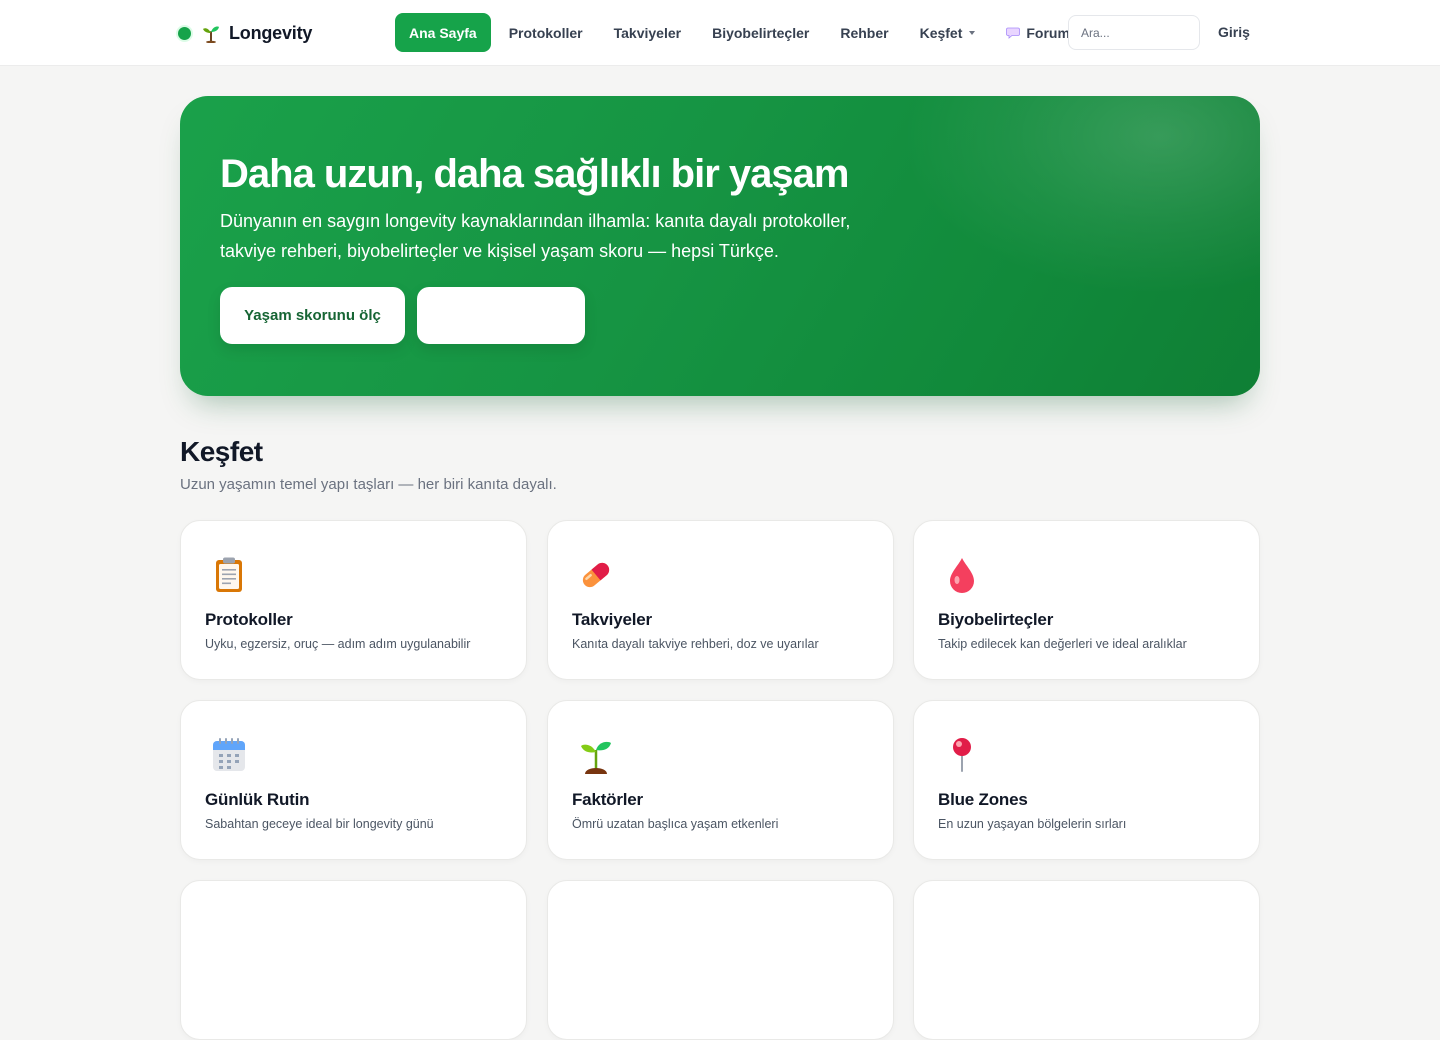 Image resolution: width=1440 pixels, height=1040 pixels. What do you see at coordinates (1032, 824) in the screenshot?
I see `card-description: En uzun yaşayan bölgelerin sırları` at bounding box center [1032, 824].